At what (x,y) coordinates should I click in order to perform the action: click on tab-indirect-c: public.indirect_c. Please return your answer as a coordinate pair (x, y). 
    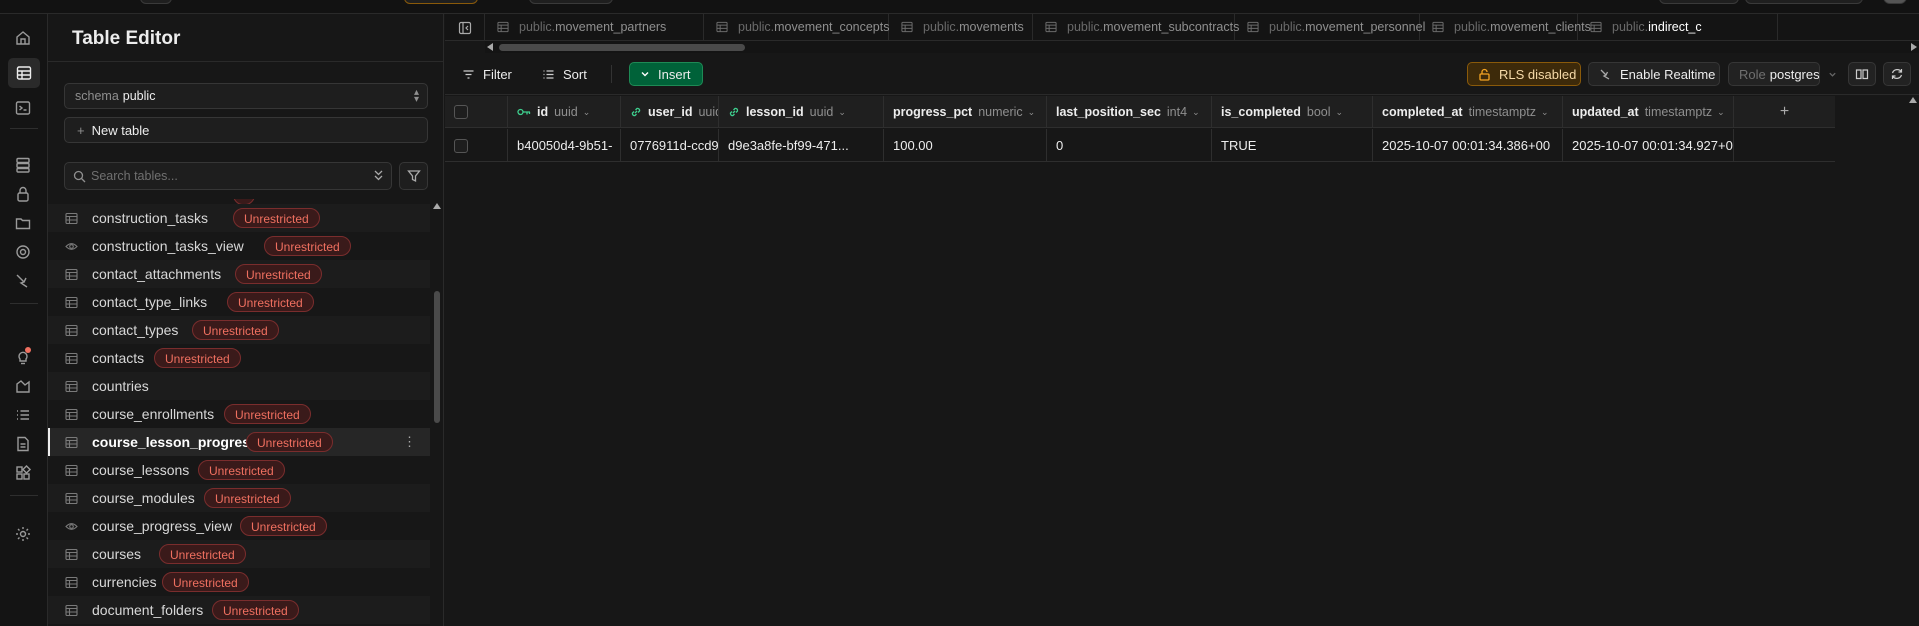
    Looking at the image, I should click on (1678, 27).